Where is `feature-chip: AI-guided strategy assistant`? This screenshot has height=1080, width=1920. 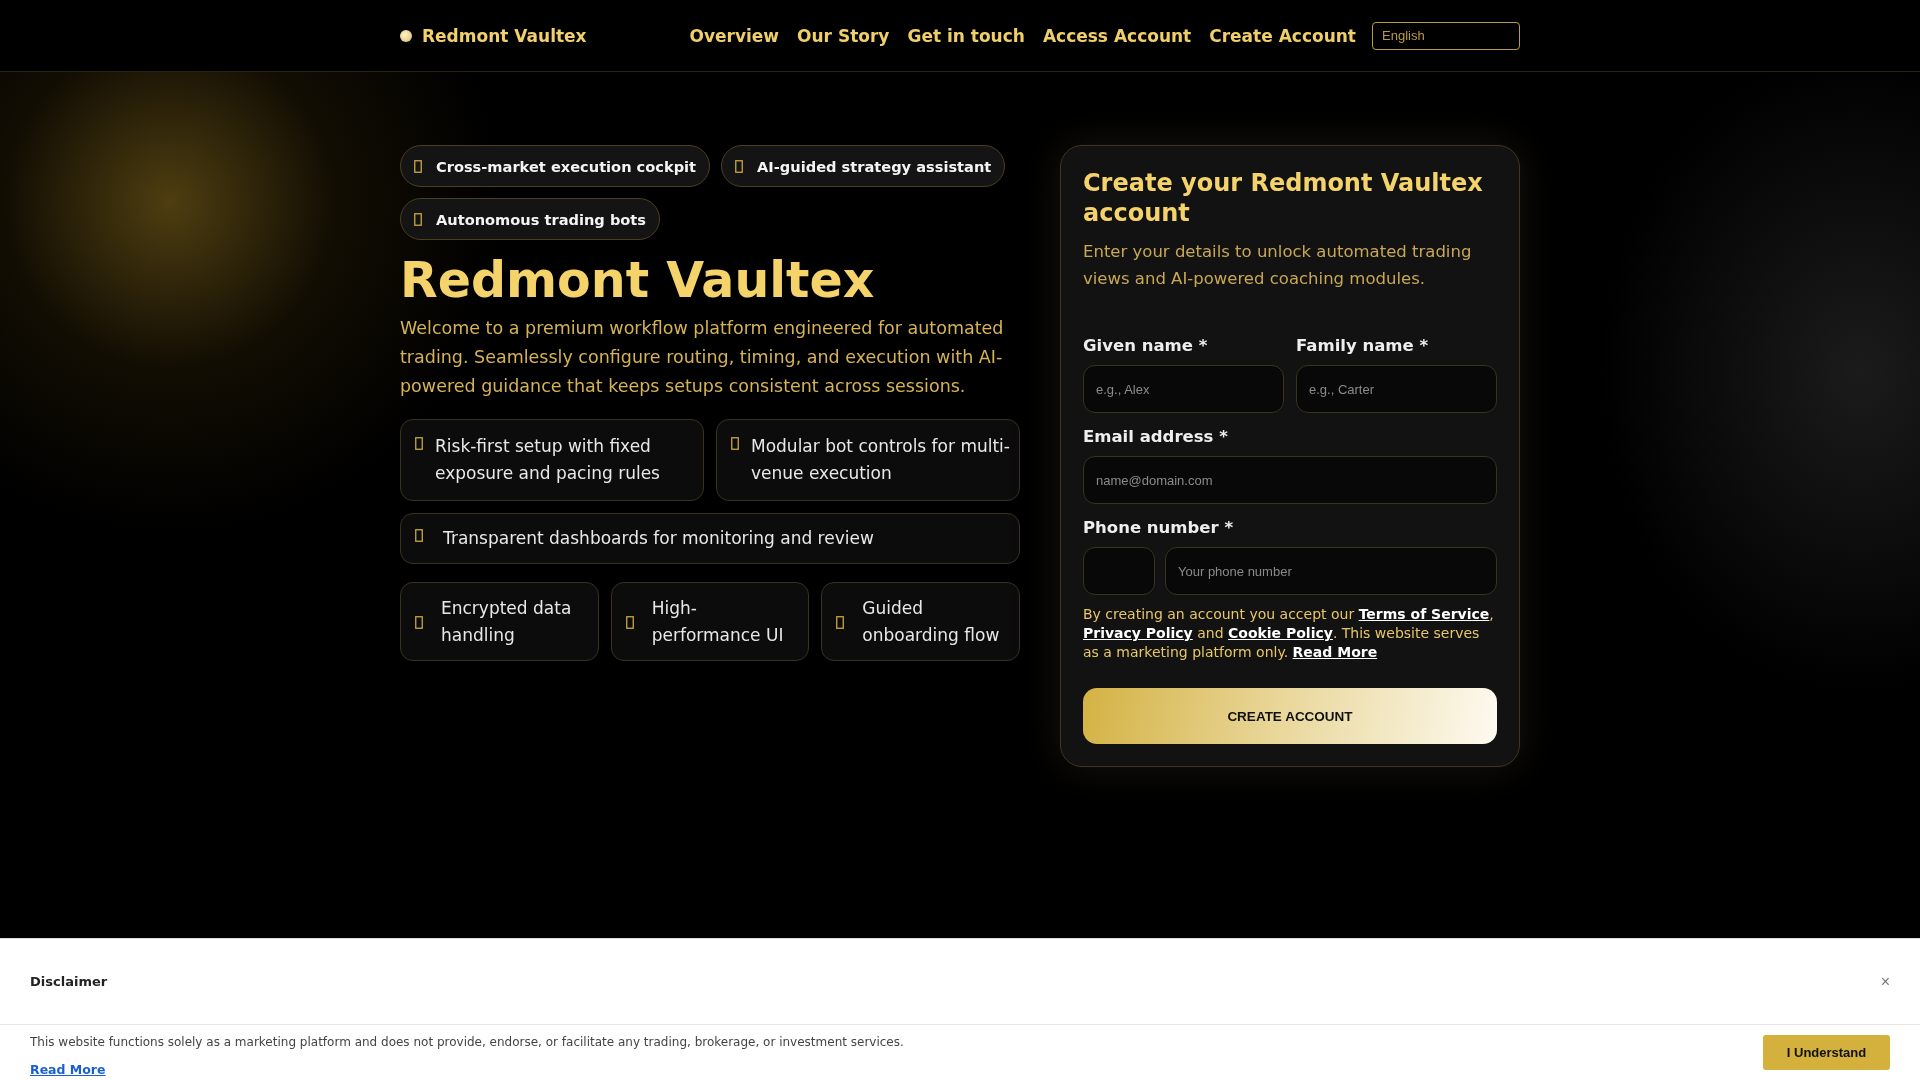
feature-chip: AI-guided strategy assistant is located at coordinates (863, 166).